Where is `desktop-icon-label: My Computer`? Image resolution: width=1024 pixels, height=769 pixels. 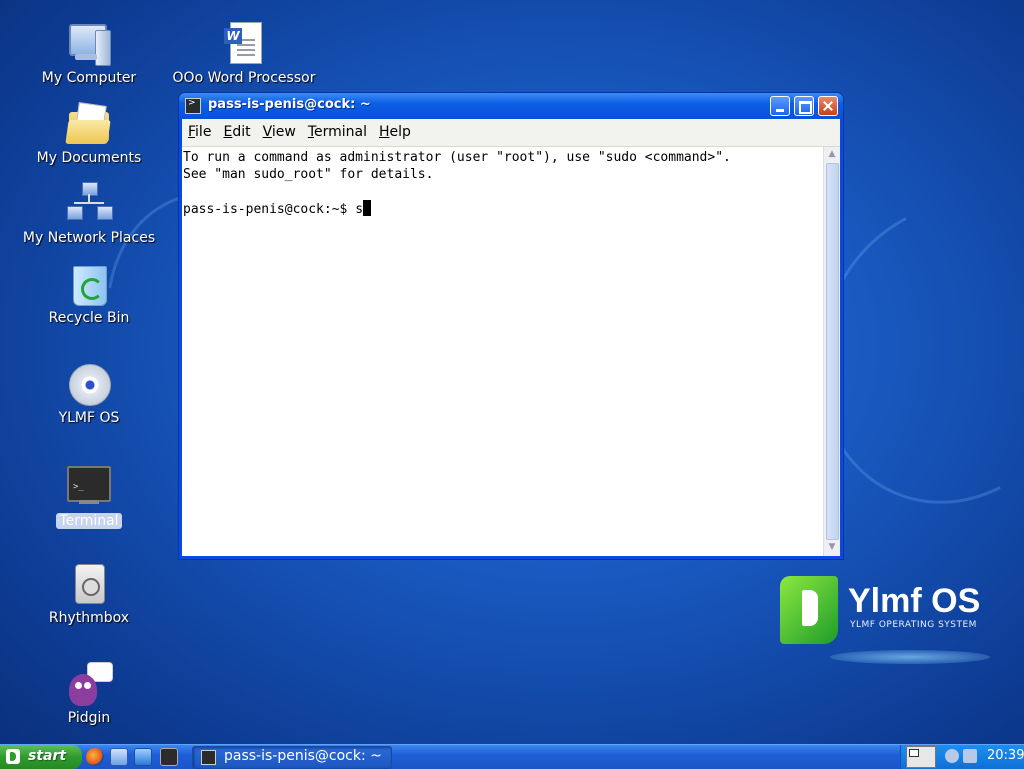 desktop-icon-label: My Computer is located at coordinates (89, 78).